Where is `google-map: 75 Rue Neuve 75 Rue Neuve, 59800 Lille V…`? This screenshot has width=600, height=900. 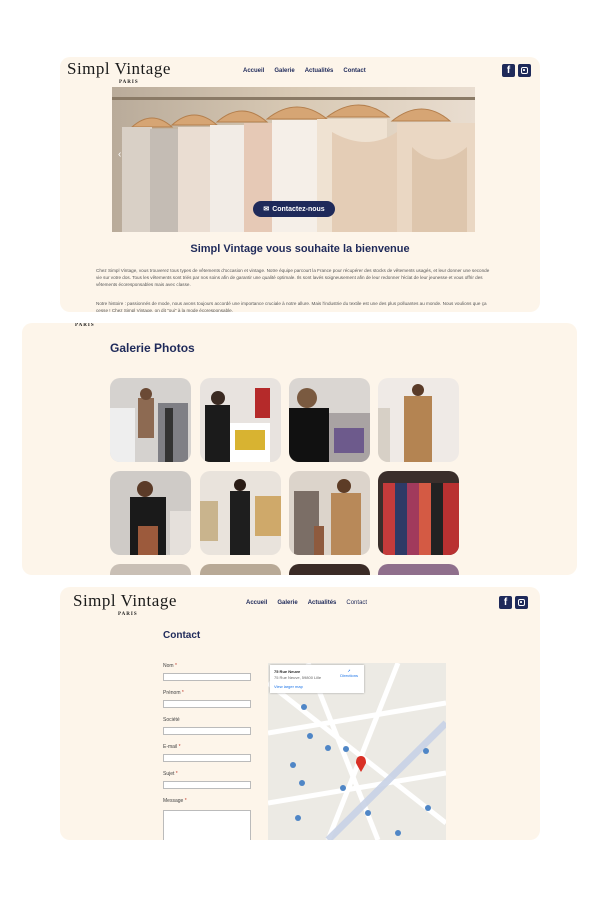
google-map: 75 Rue Neuve 75 Rue Neuve, 59800 Lille V… is located at coordinates (357, 751).